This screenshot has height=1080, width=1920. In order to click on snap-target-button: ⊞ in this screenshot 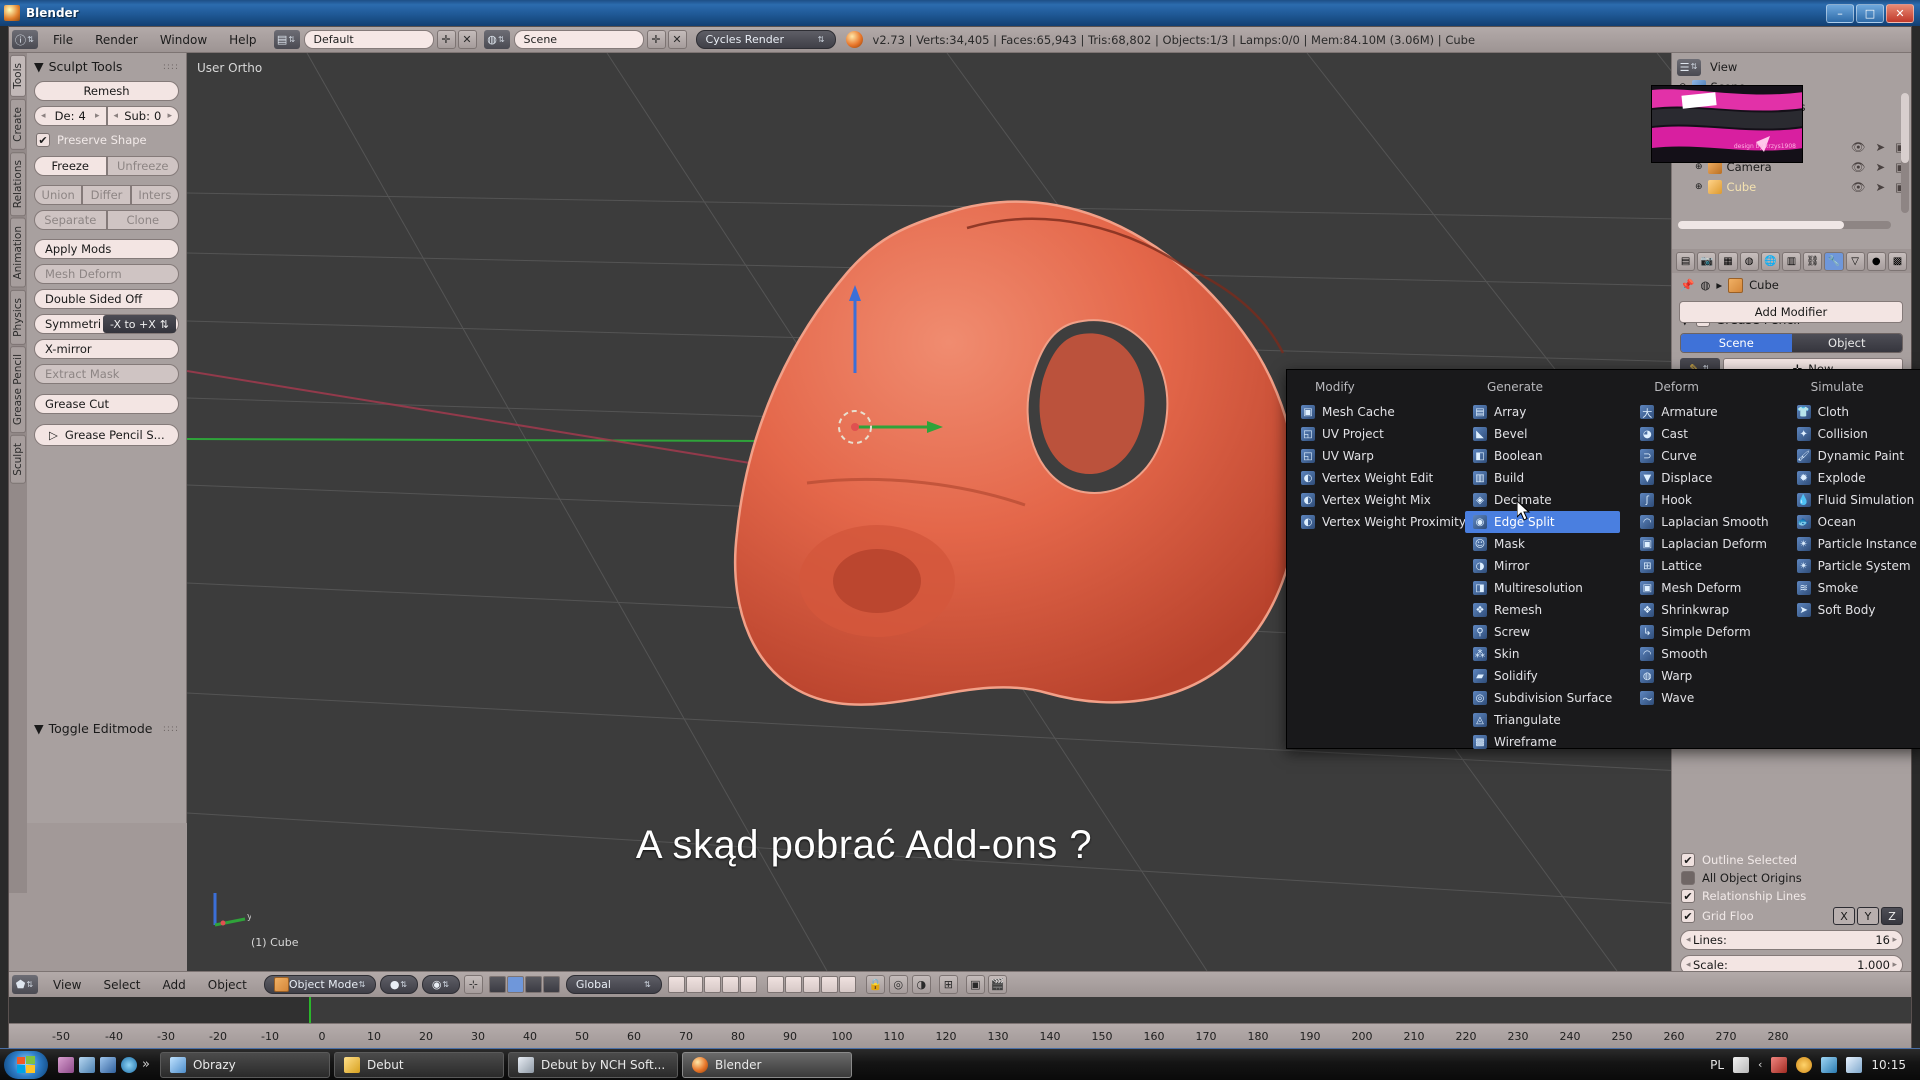, I will do `click(948, 984)`.